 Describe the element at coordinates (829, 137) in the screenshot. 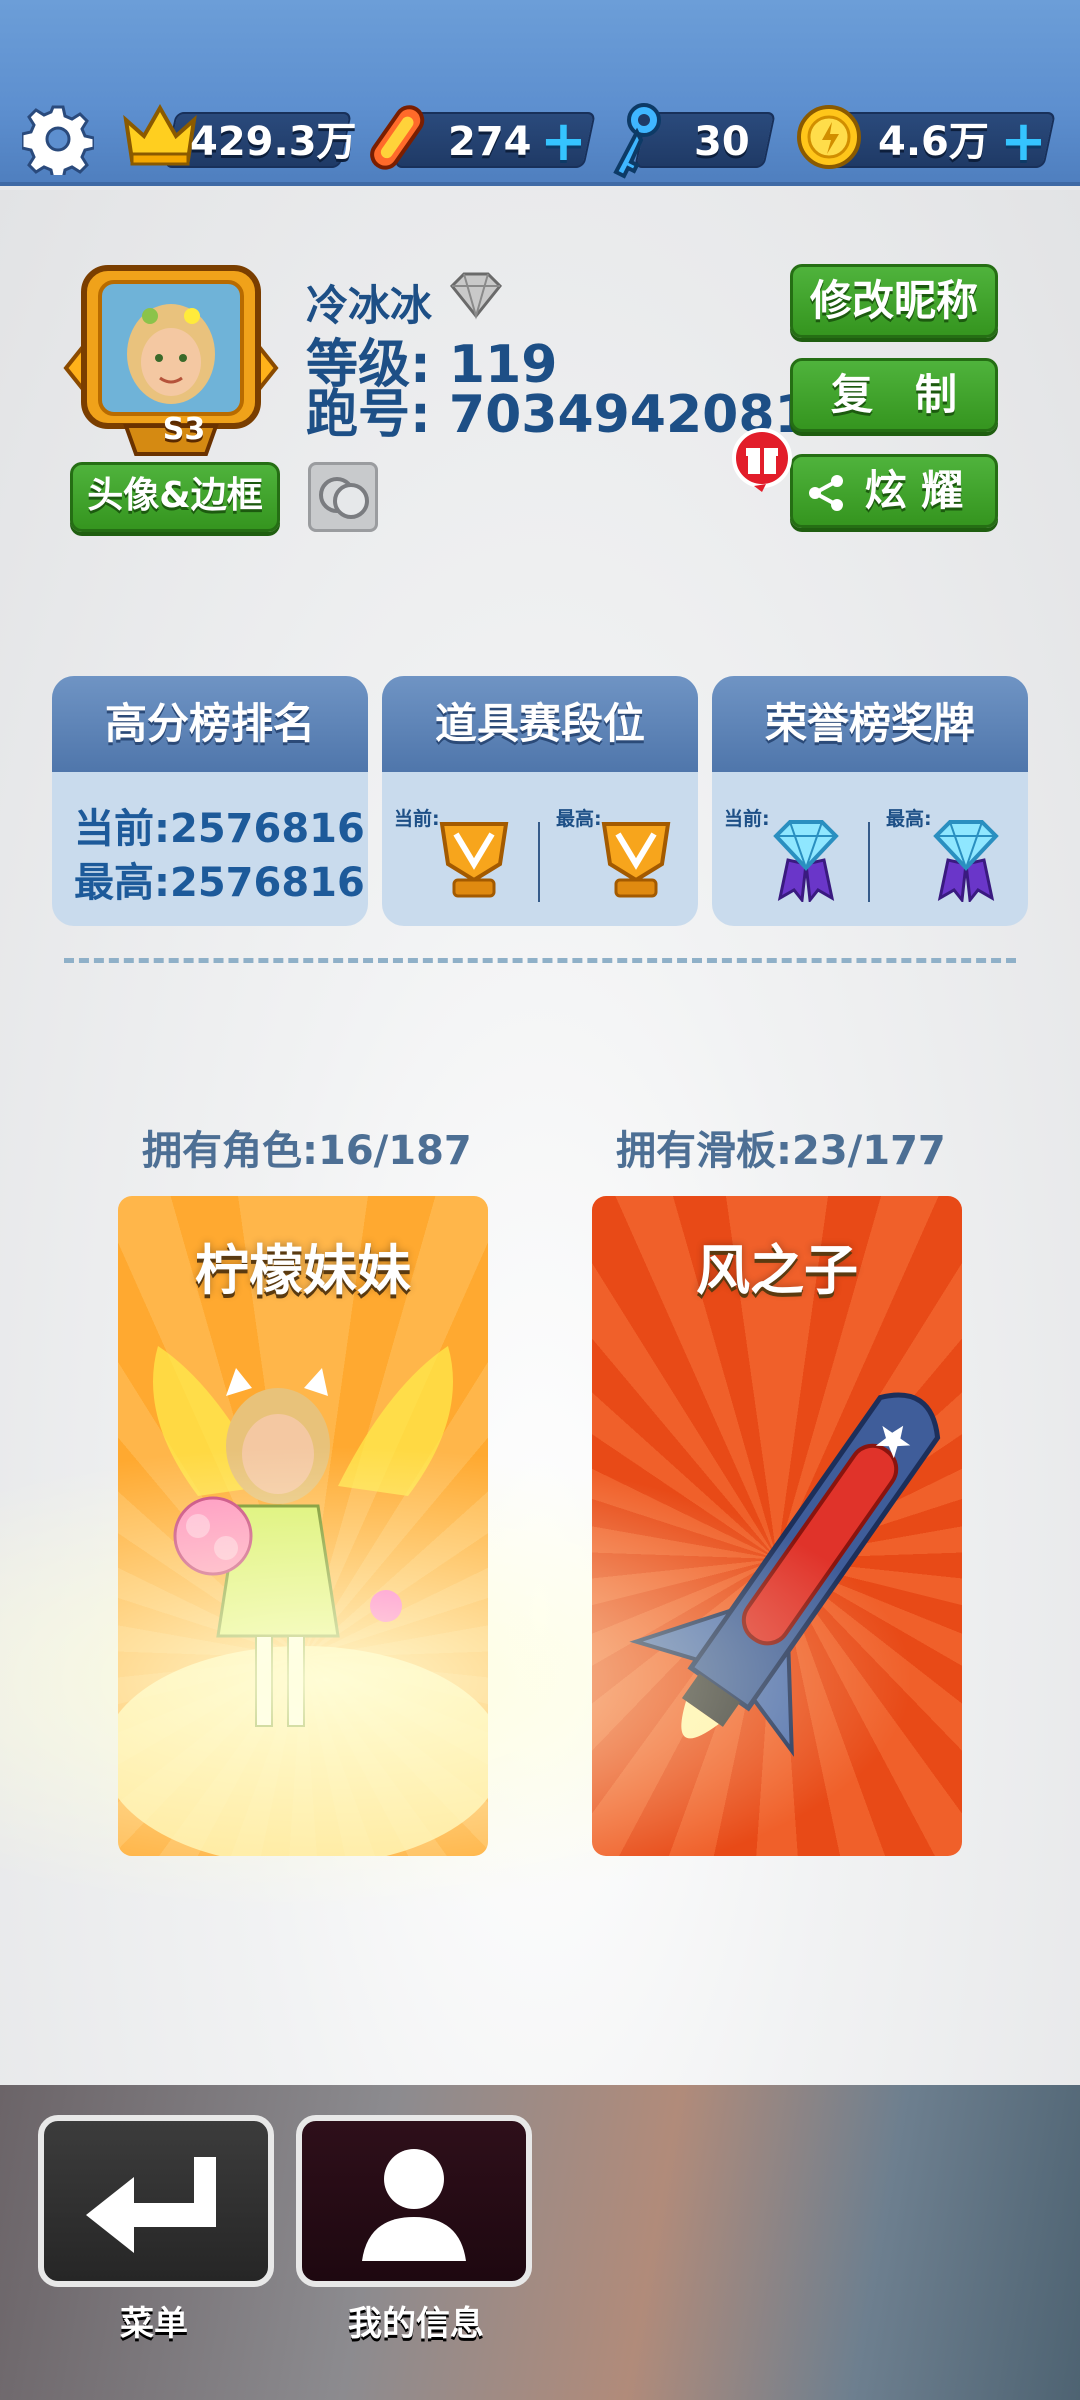

I see `coin-icon` at that location.